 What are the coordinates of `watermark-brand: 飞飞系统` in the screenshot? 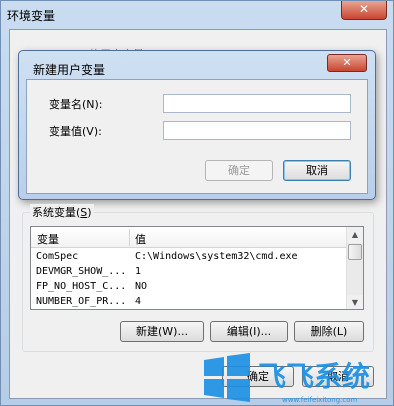 It's located at (314, 376).